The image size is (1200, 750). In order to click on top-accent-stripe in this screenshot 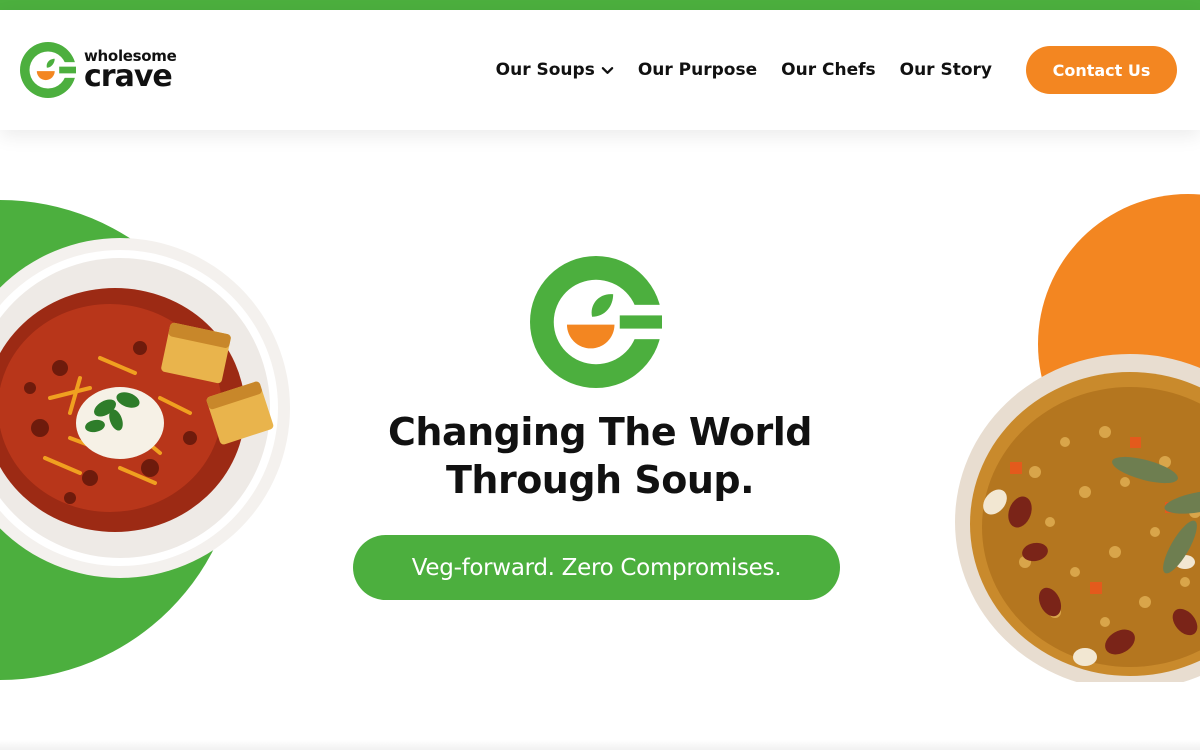, I will do `click(600, 5)`.